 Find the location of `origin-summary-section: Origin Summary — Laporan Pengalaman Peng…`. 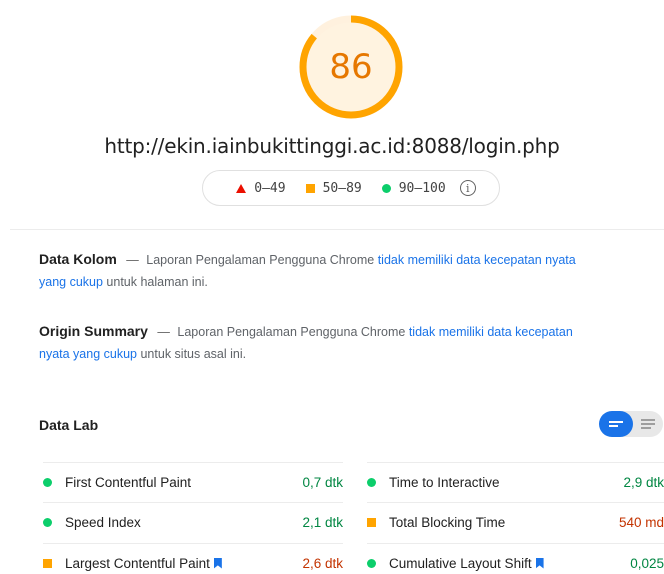

origin-summary-section: Origin Summary — Laporan Pengalaman Peng… is located at coordinates (319, 342).